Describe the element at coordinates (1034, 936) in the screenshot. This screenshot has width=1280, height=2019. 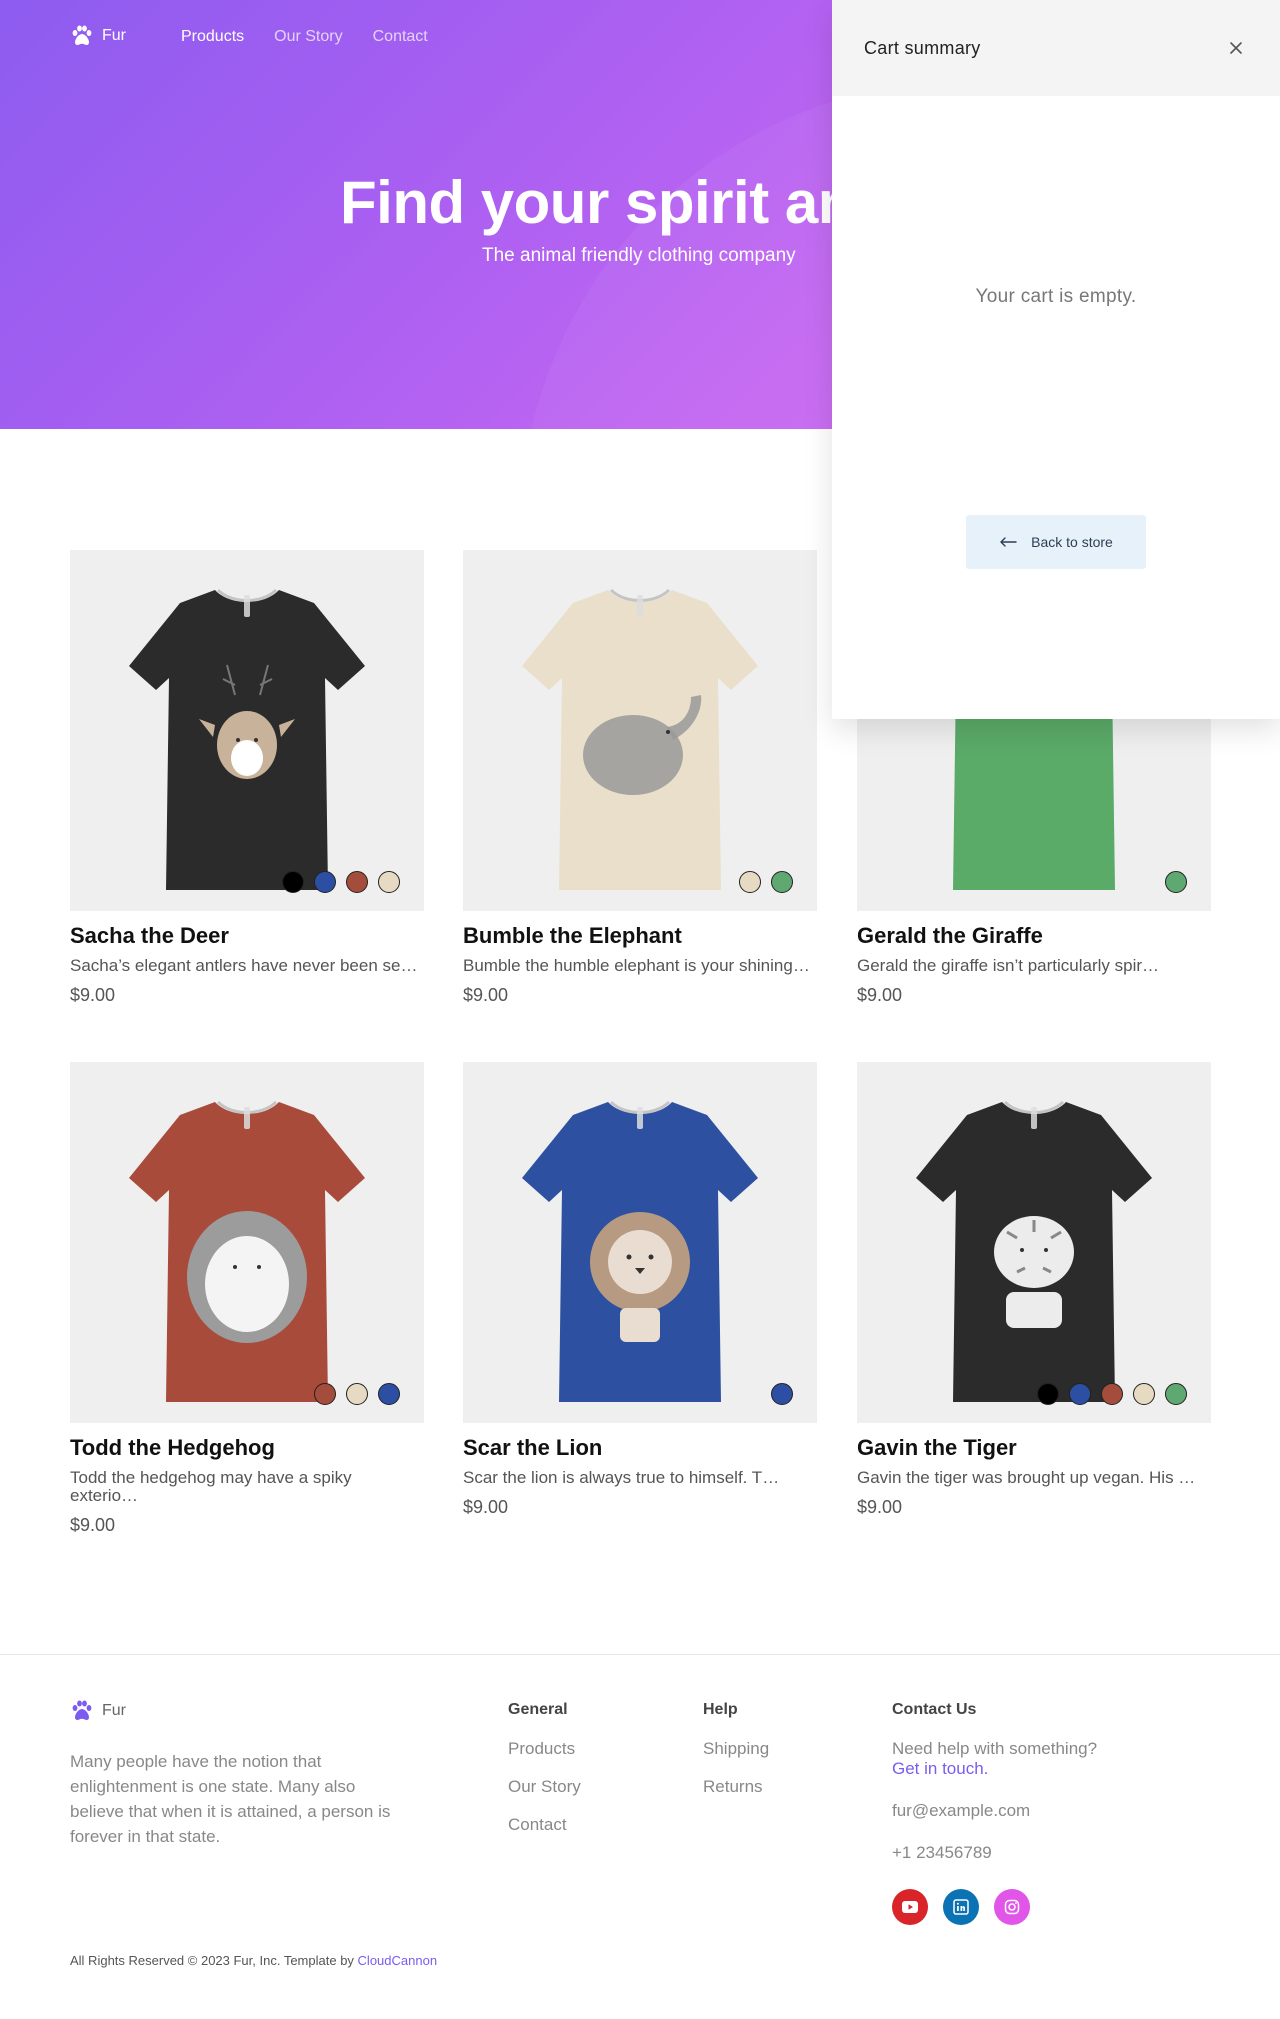
I see `product-name: Gerald the Giraffe` at that location.